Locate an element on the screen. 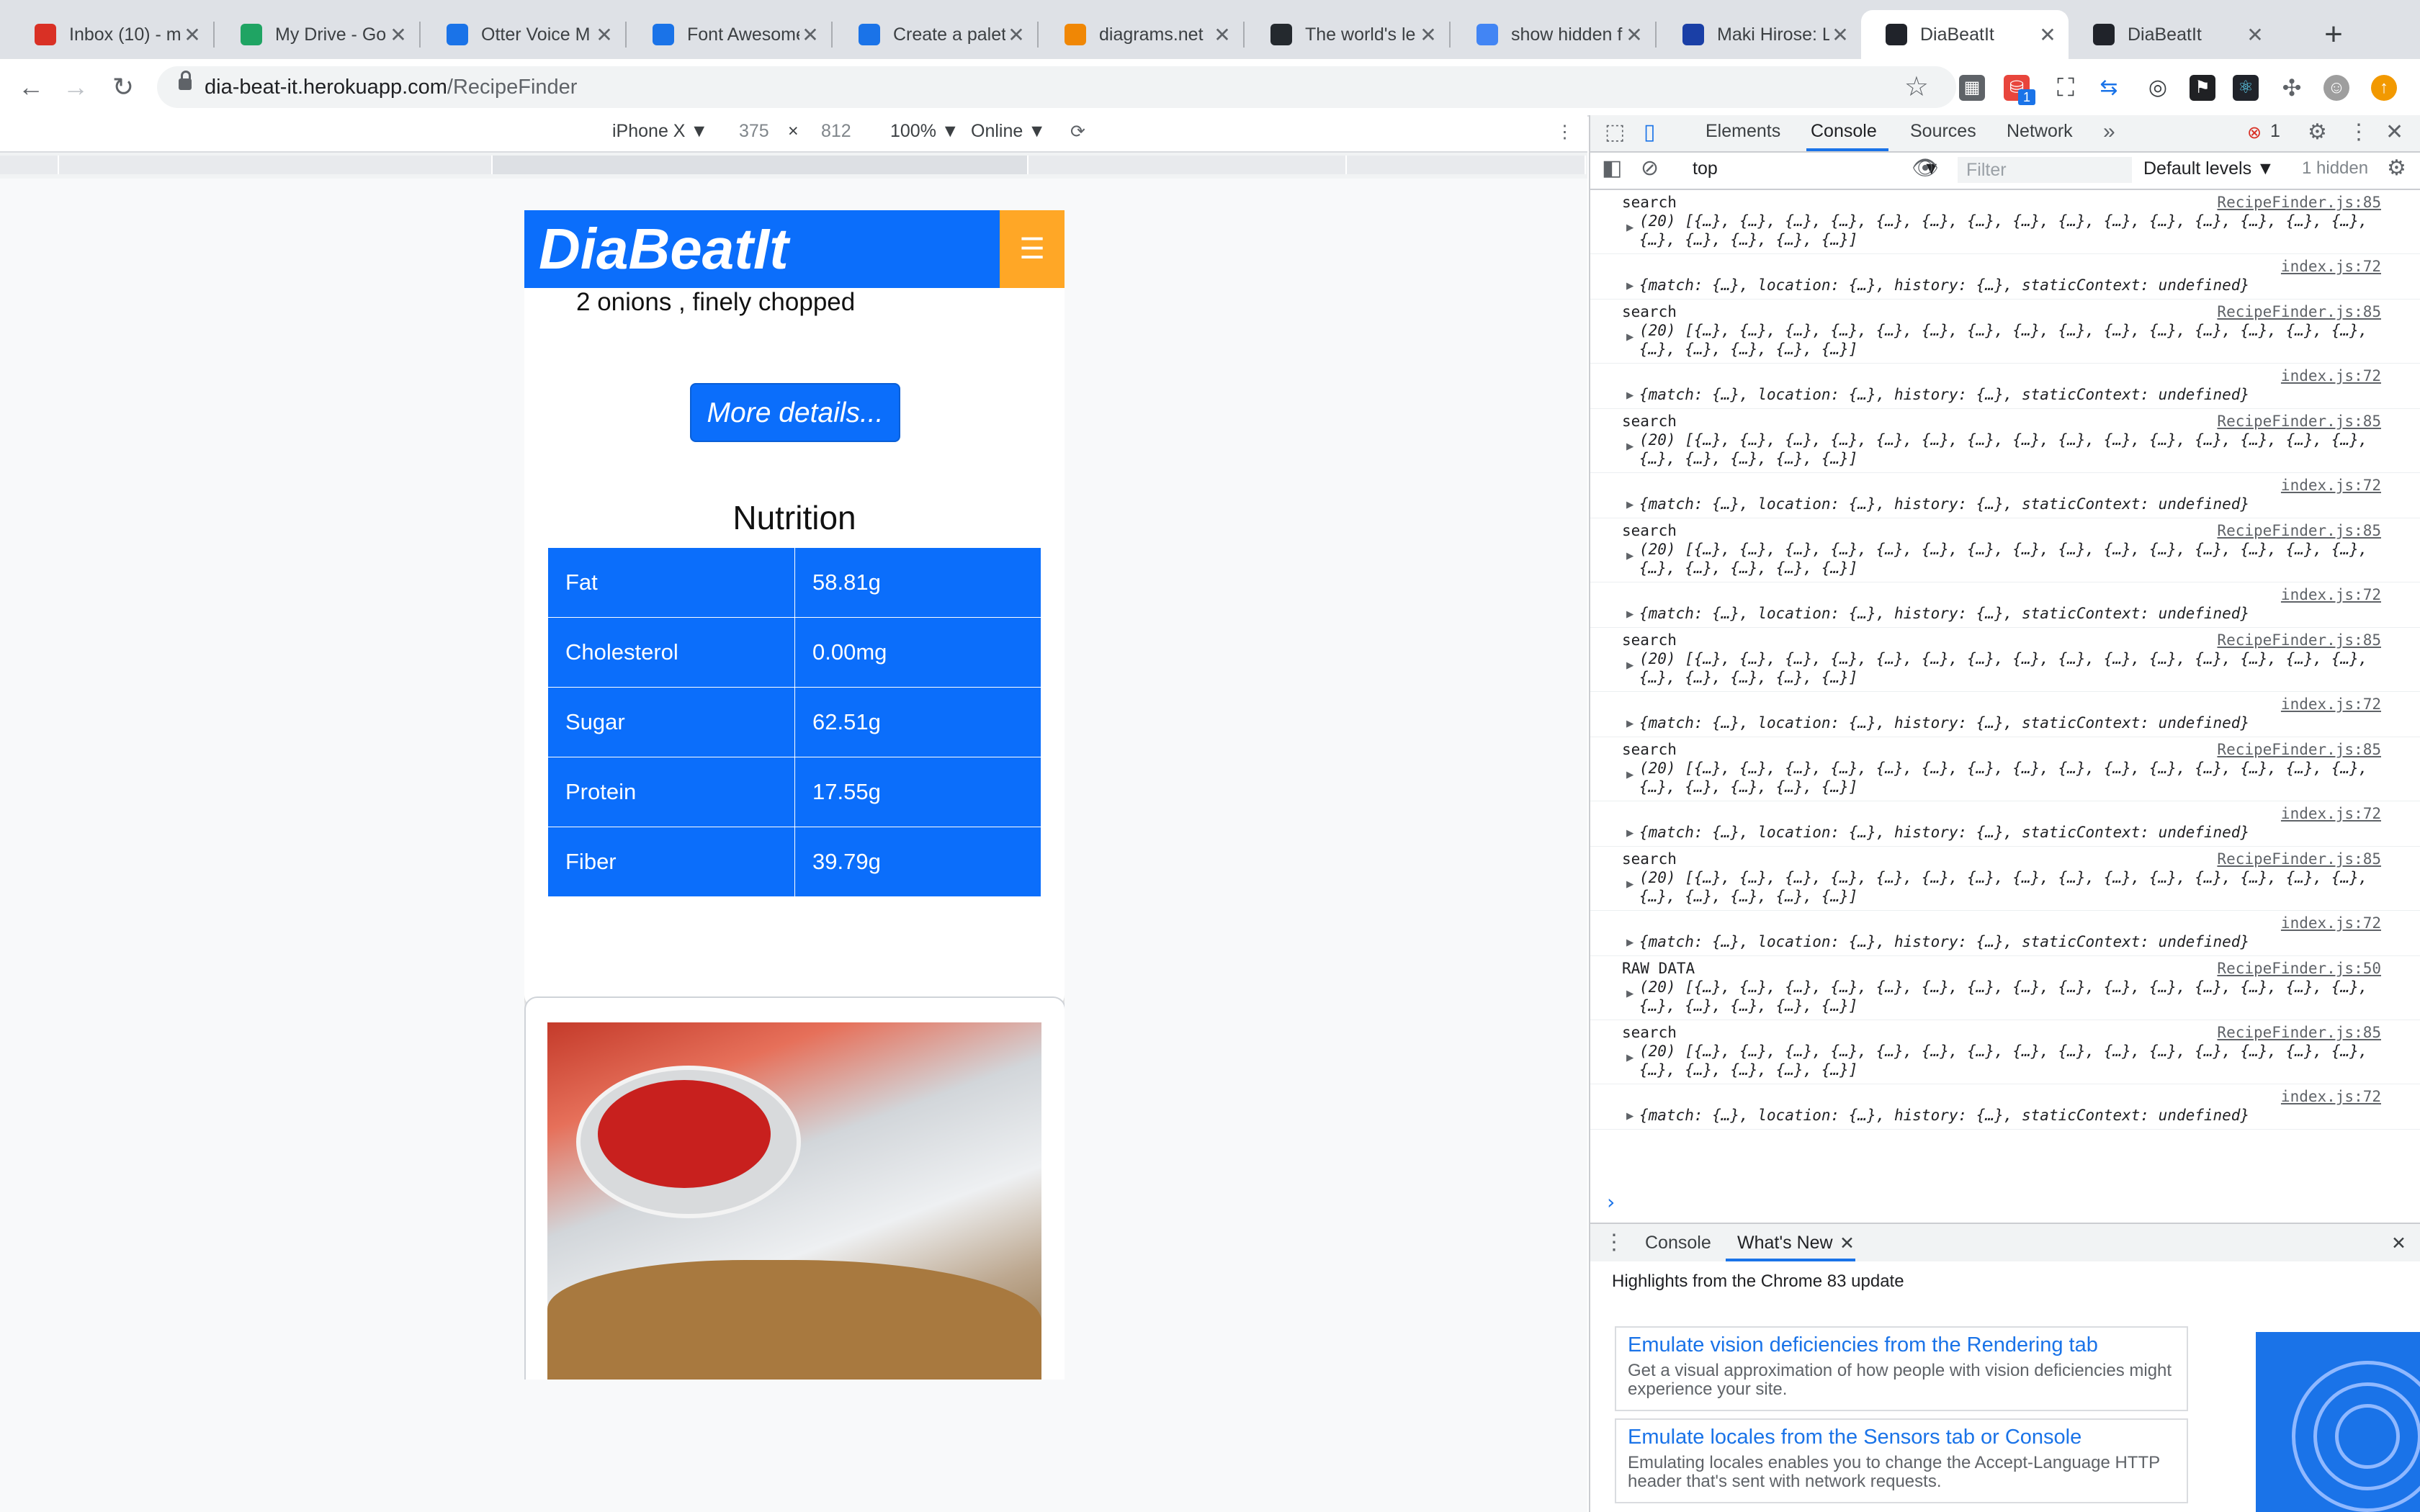 The image size is (2420, 1512). sidebar-toggle-icon: ◧ is located at coordinates (1612, 168).